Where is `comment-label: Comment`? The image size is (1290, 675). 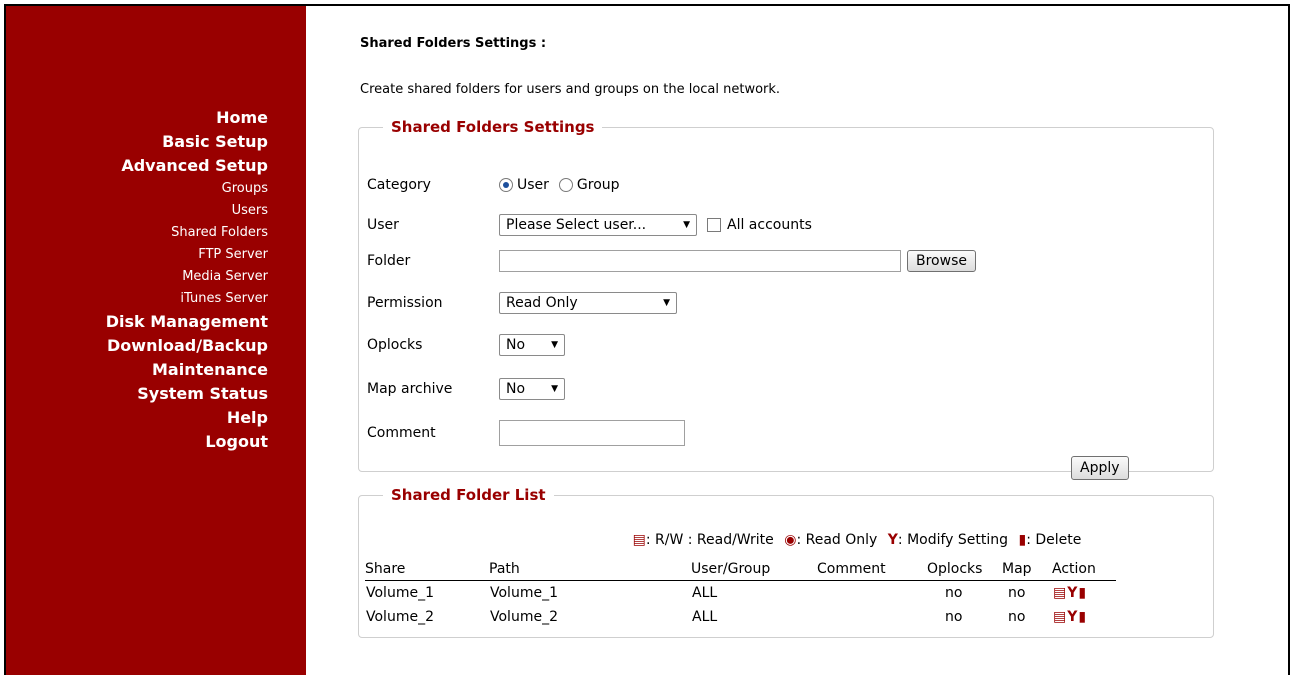 comment-label: Comment is located at coordinates (401, 433).